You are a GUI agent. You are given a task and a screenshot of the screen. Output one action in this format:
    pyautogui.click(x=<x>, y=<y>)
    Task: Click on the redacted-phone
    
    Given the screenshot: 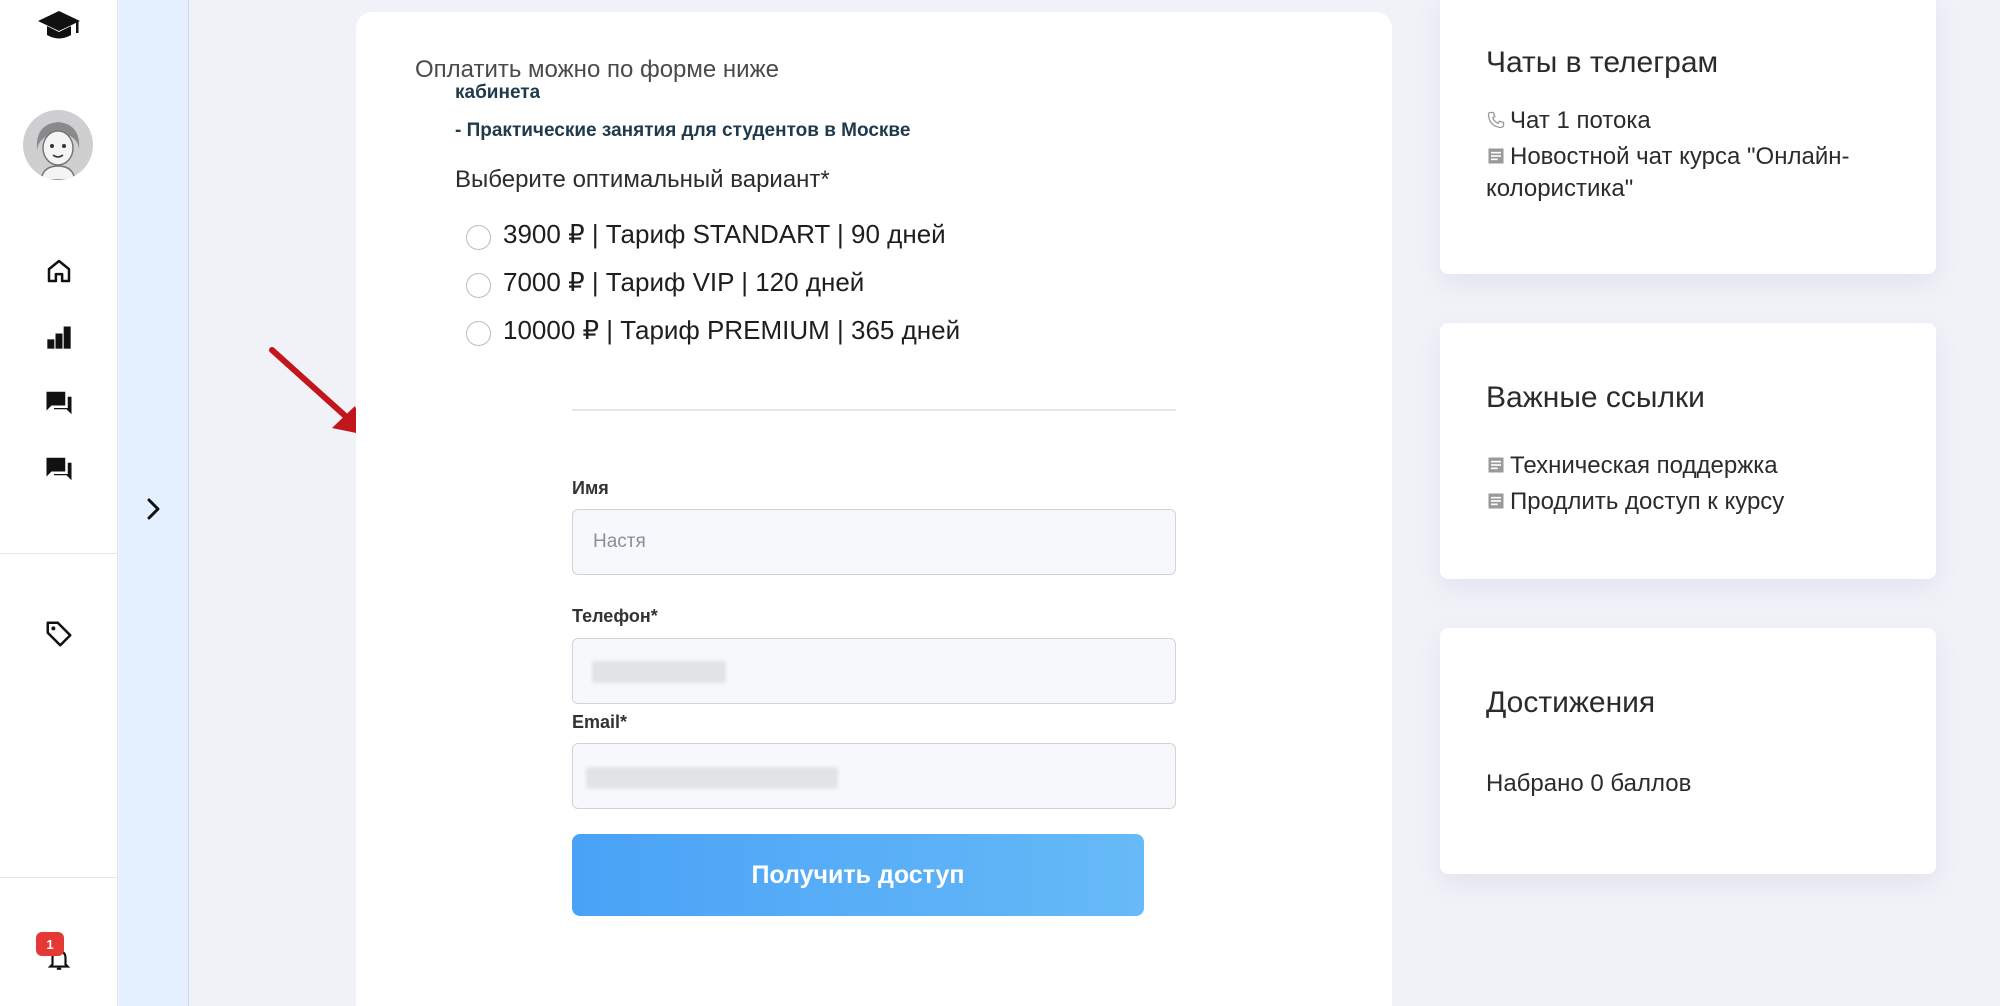 What is the action you would take?
    pyautogui.click(x=659, y=672)
    